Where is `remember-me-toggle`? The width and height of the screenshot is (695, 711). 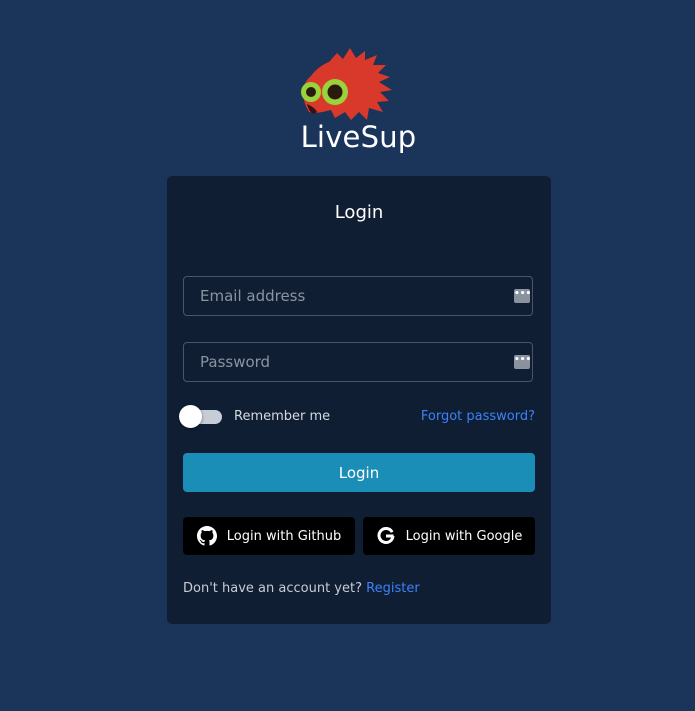 remember-me-toggle is located at coordinates (200, 416).